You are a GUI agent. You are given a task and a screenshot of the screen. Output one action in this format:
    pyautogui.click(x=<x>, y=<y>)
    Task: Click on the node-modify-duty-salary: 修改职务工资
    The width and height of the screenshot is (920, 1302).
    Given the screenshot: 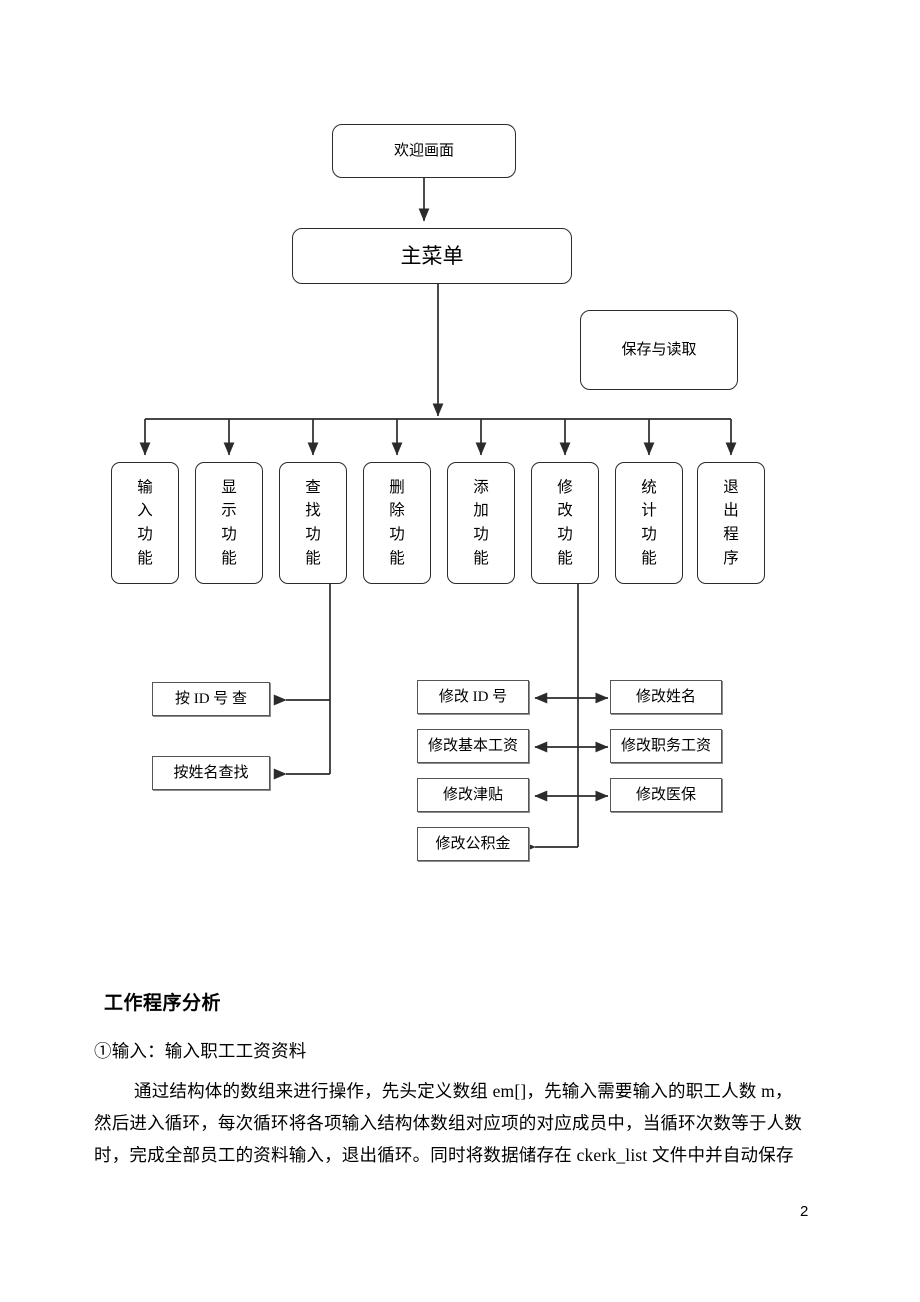 What is the action you would take?
    pyautogui.click(x=666, y=746)
    